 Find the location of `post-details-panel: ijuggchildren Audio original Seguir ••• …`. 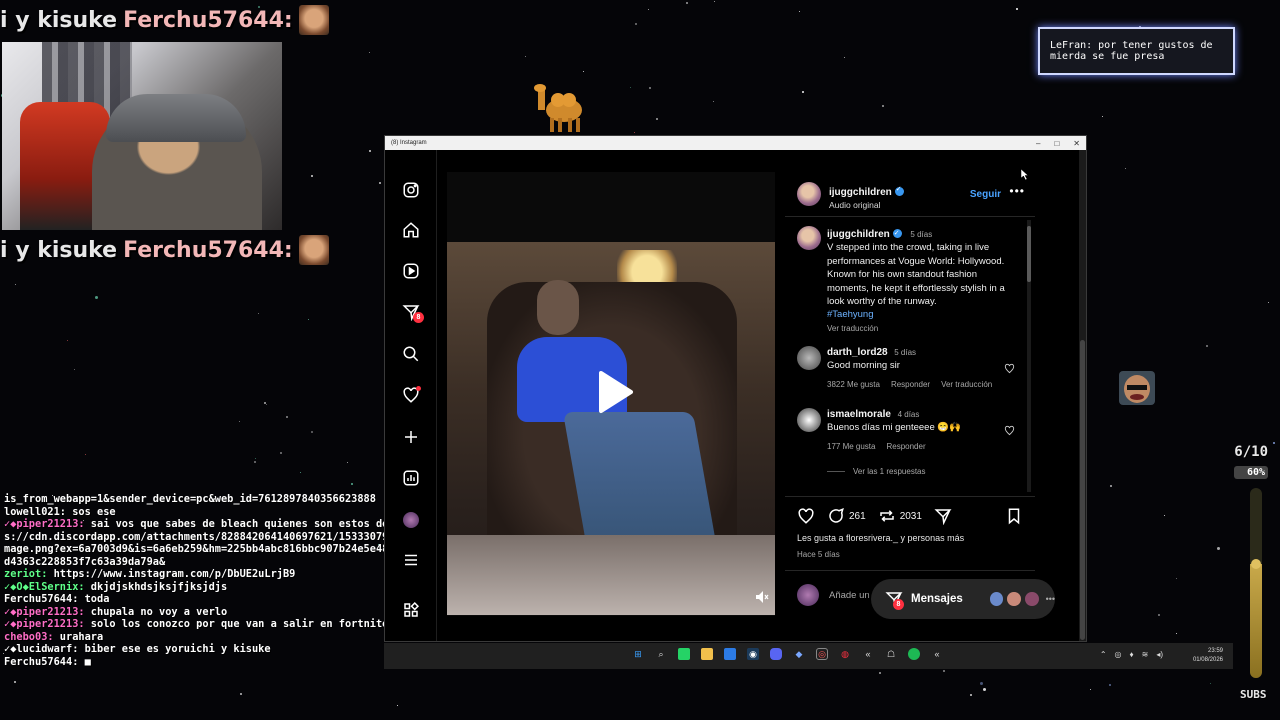

post-details-panel: ijuggchildren Audio original Seguir ••• … is located at coordinates (910, 394).